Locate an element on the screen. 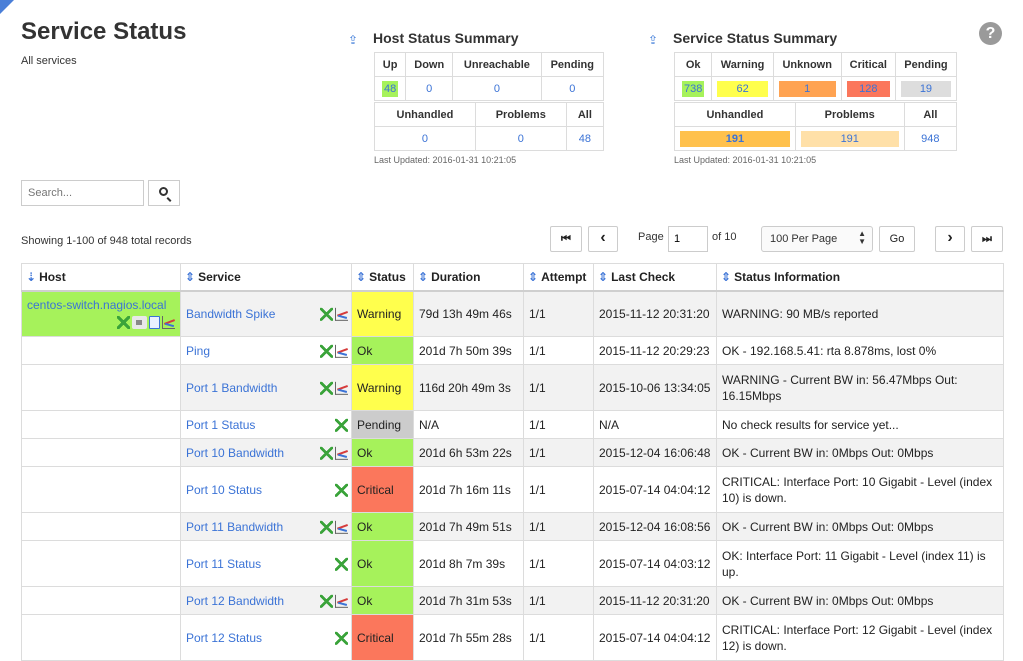 This screenshot has width=1023, height=661. service-link: Port 12 Status is located at coordinates (224, 638).